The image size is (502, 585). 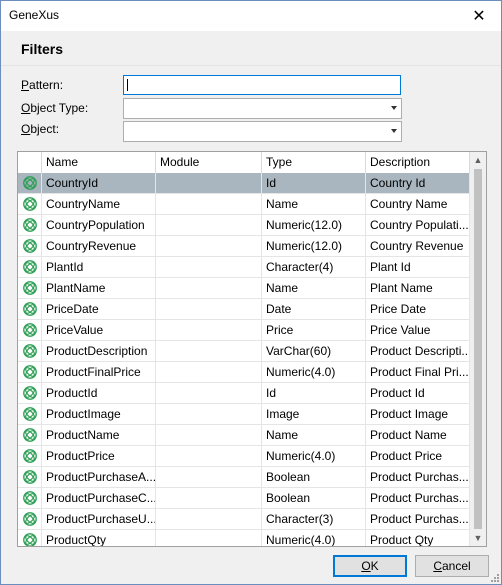 I want to click on resize-grip-icon, so click(x=494, y=577).